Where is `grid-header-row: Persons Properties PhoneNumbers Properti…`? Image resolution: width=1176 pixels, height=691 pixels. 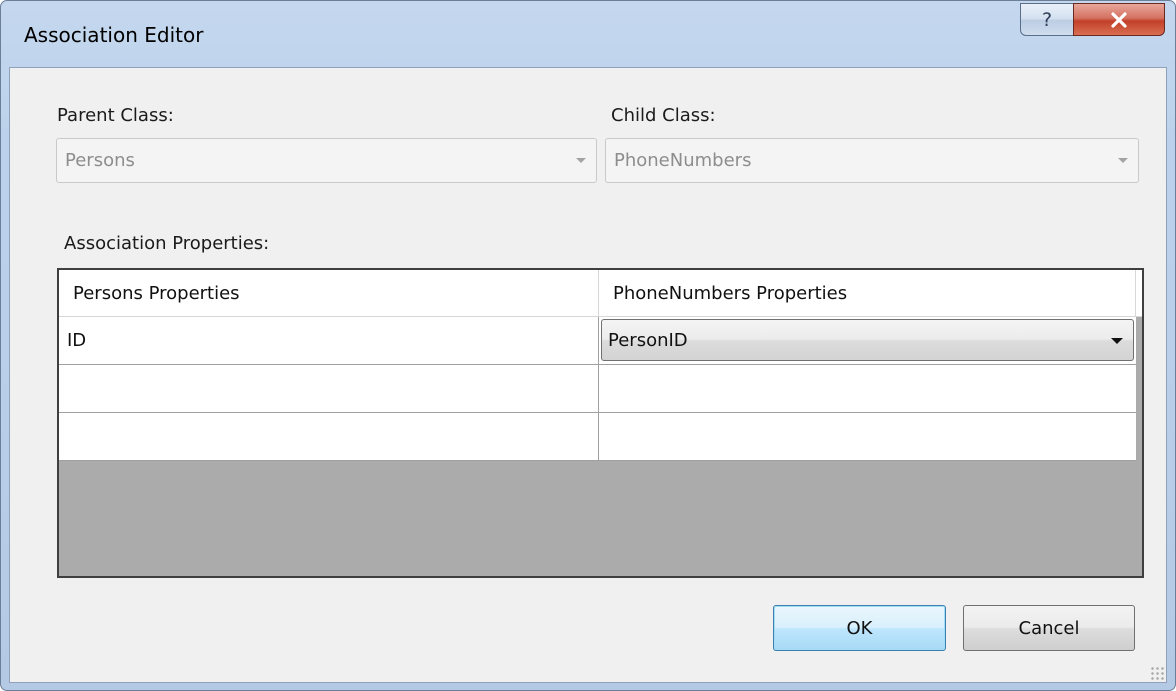
grid-header-row: Persons Properties PhoneNumbers Properti… is located at coordinates (600, 293).